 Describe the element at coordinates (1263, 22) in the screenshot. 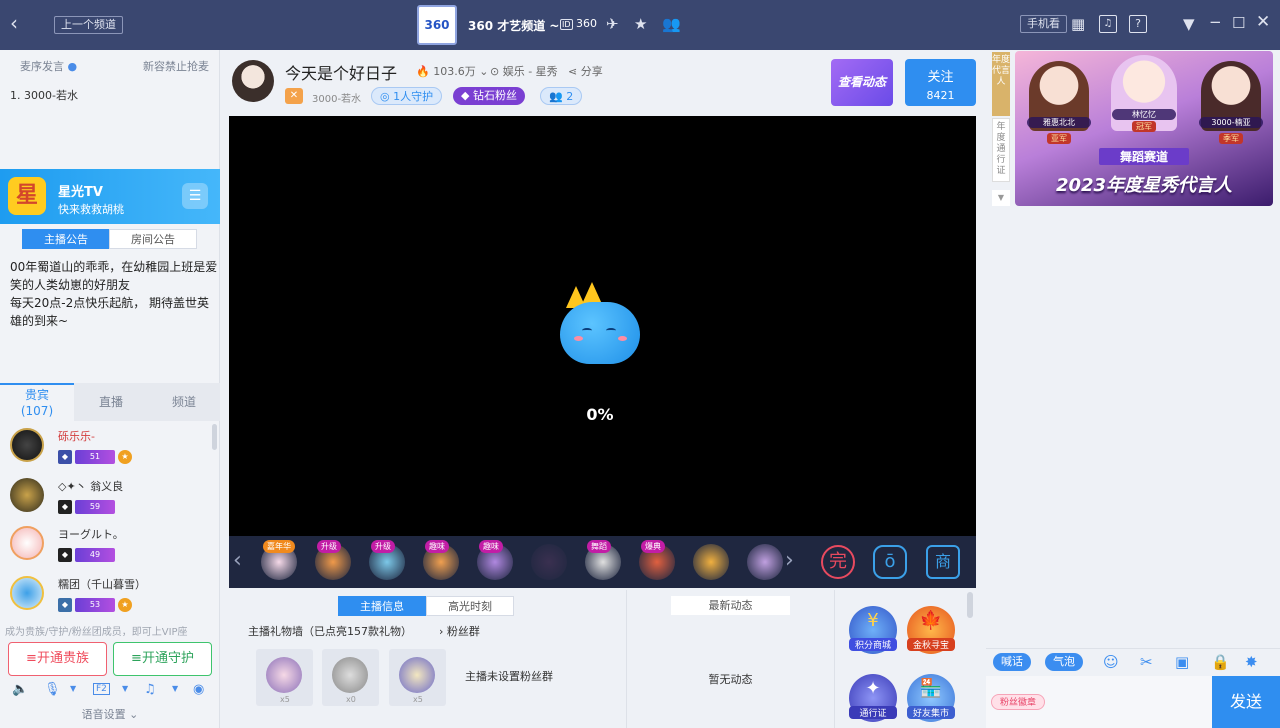

I see `close-icon: ✕` at that location.